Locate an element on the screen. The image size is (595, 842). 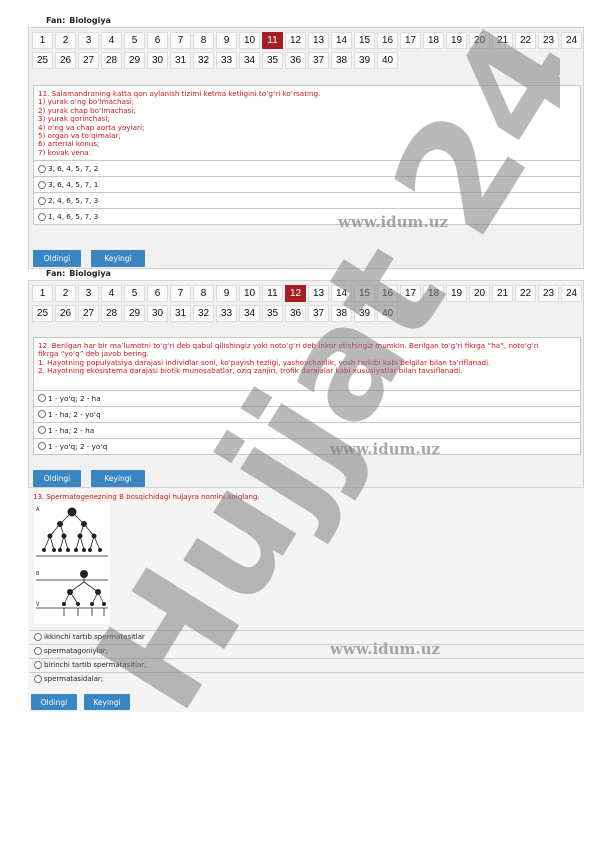
question-number-33: 33 is located at coordinates (226, 313).